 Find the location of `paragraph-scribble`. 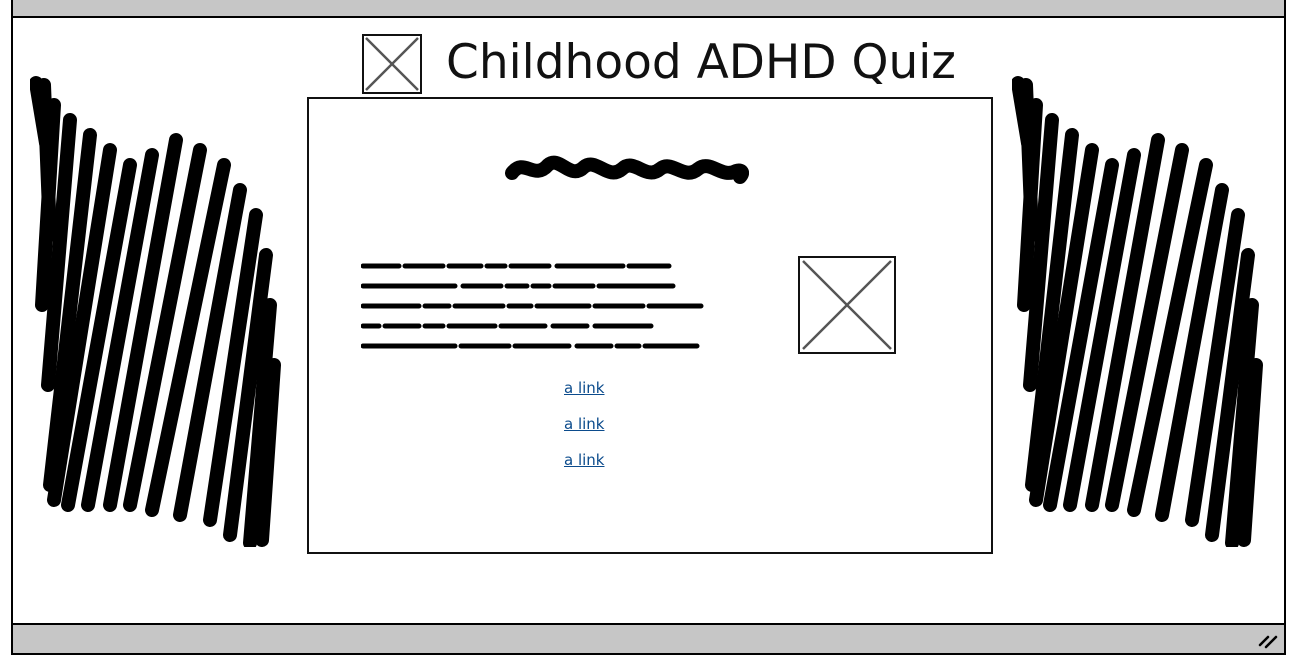

paragraph-scribble is located at coordinates (532, 306).